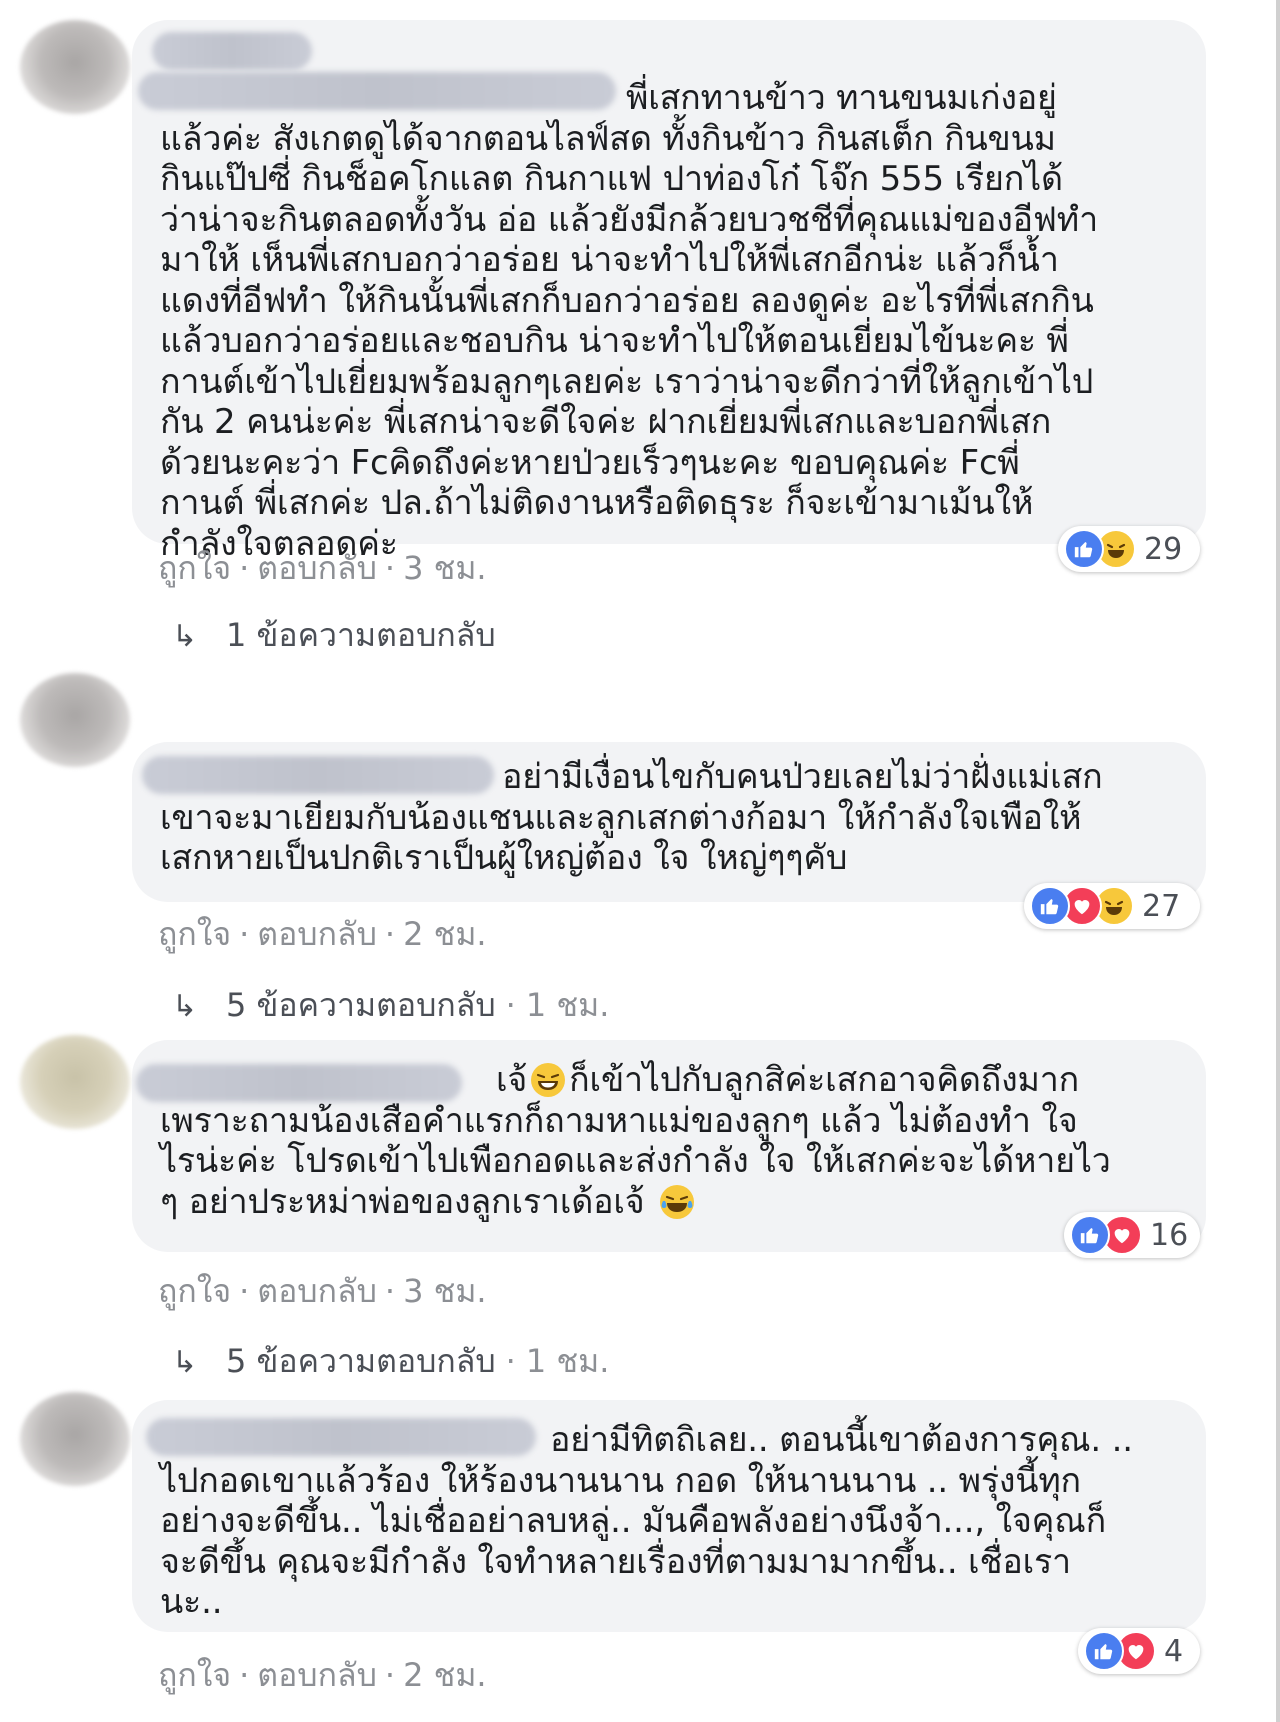 The height and width of the screenshot is (1722, 1280). Describe the element at coordinates (361, 635) in the screenshot. I see `replies-count: 1 ข้อความตอบกลับ` at that location.